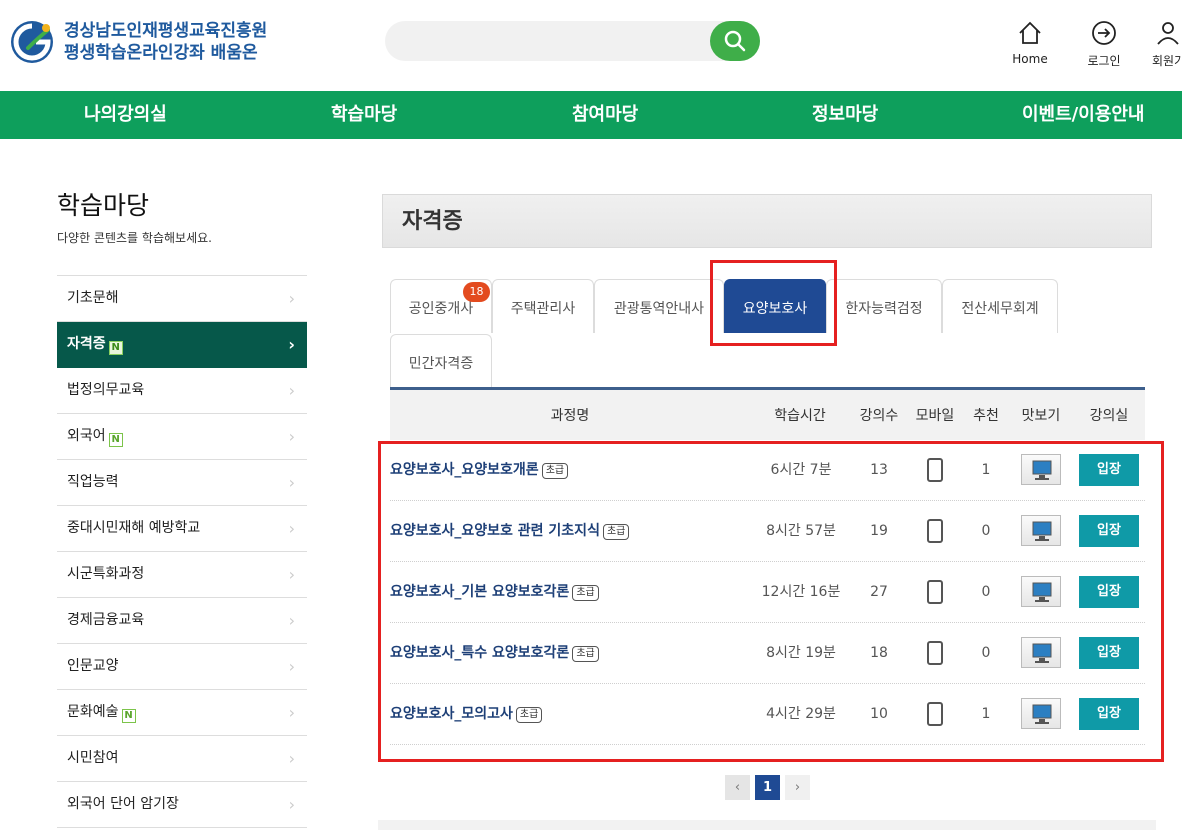  Describe the element at coordinates (767, 825) in the screenshot. I see `bottom-strip` at that location.